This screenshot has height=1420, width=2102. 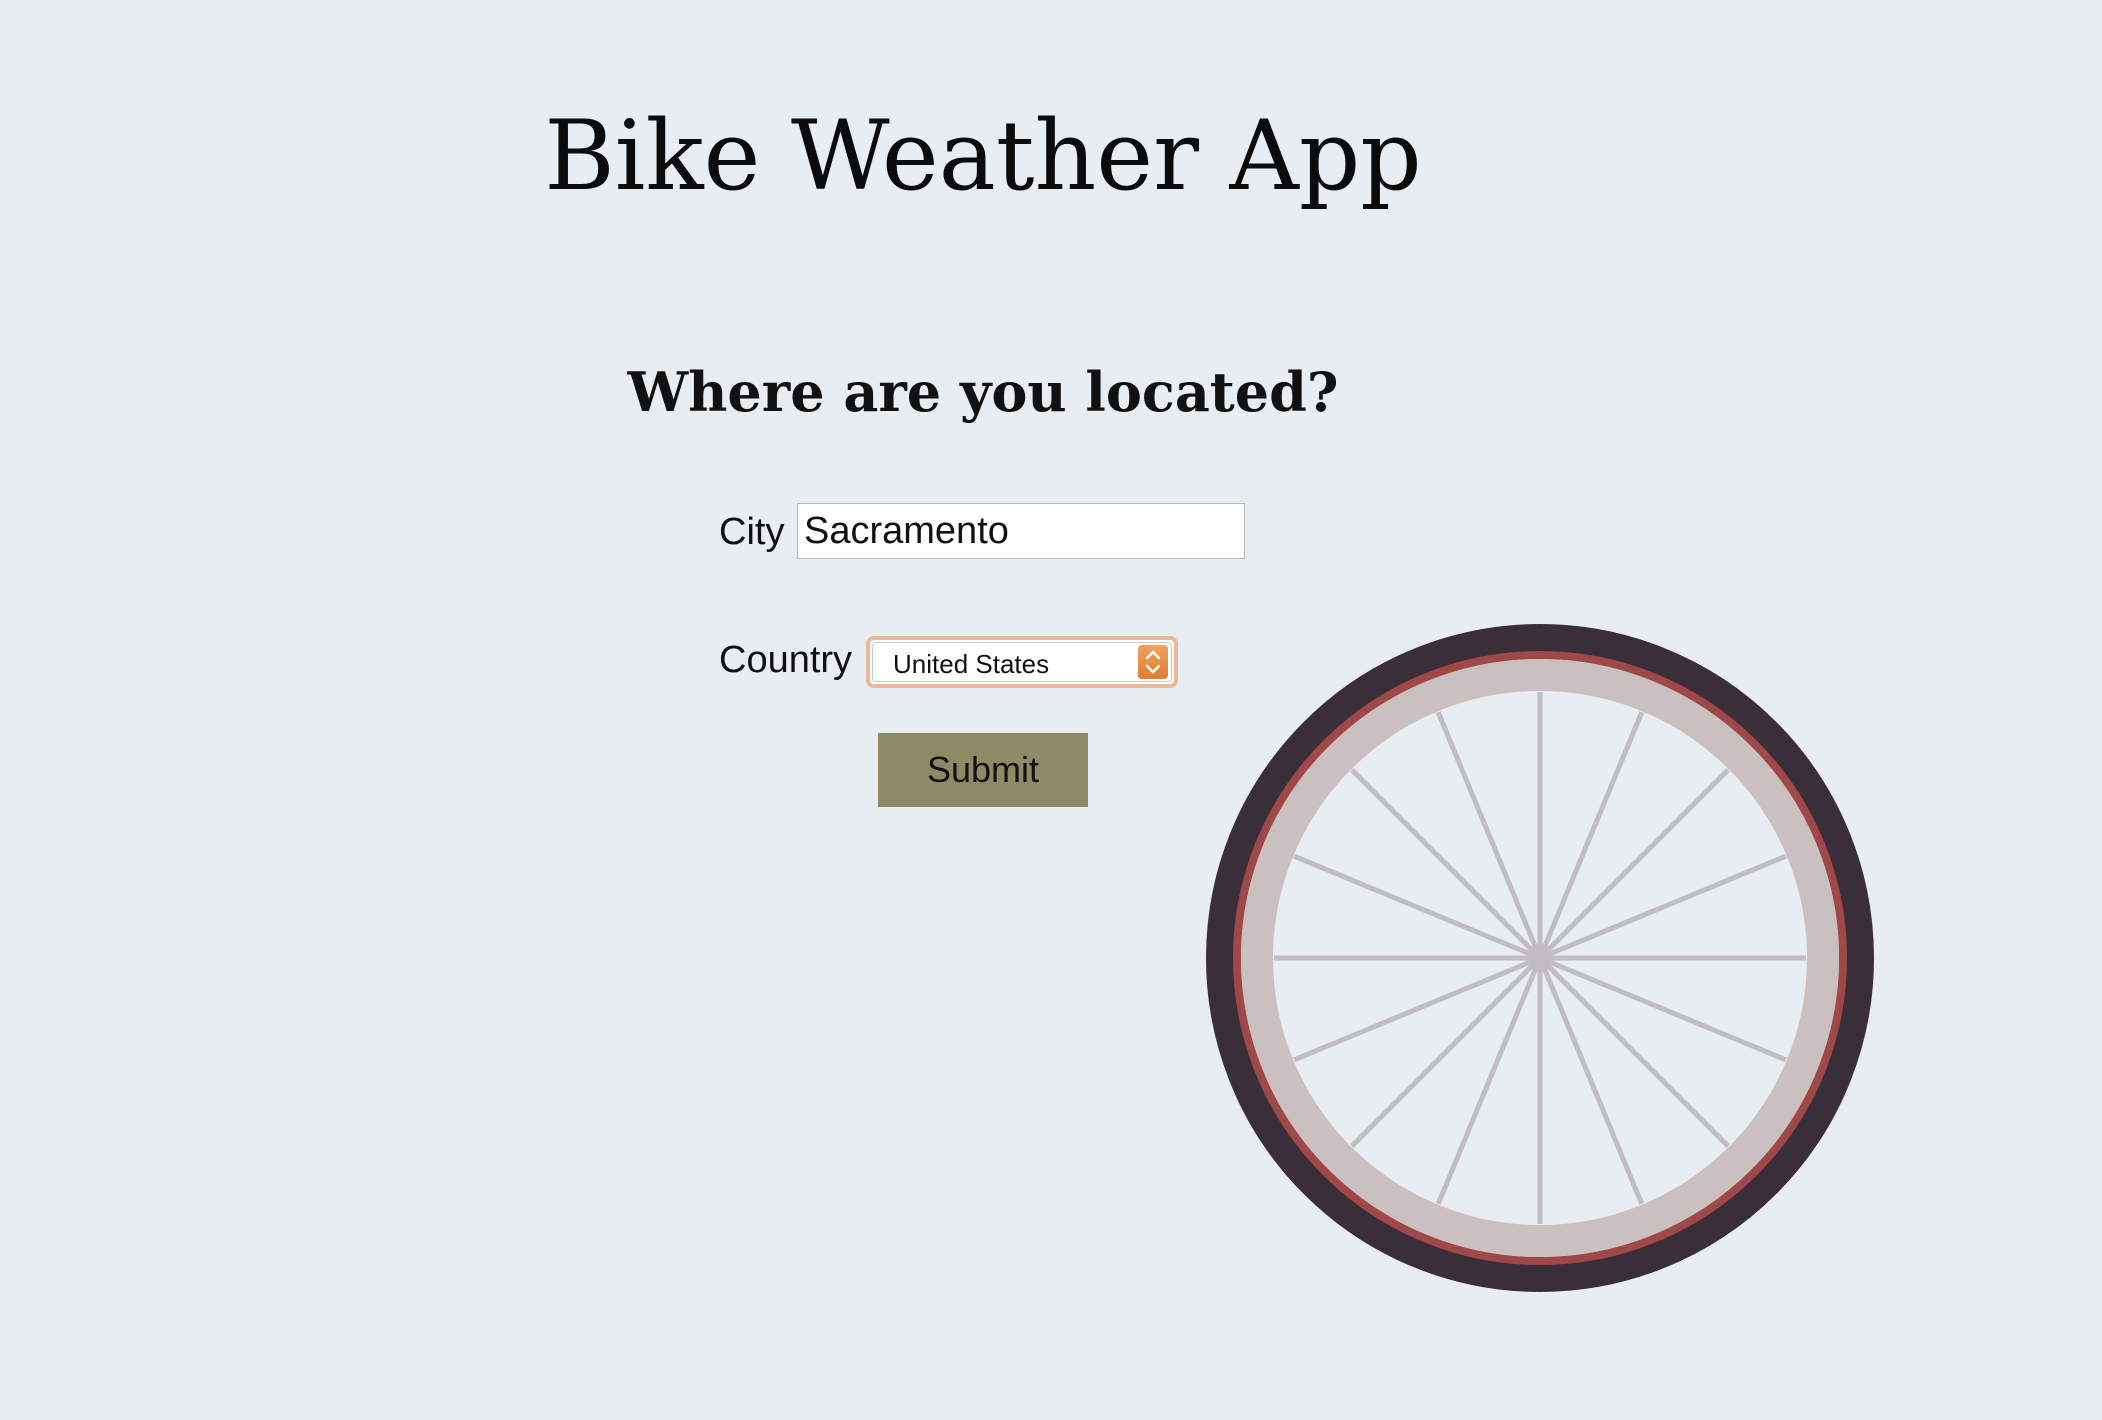 I want to click on country-select: United States, so click(x=1022, y=662).